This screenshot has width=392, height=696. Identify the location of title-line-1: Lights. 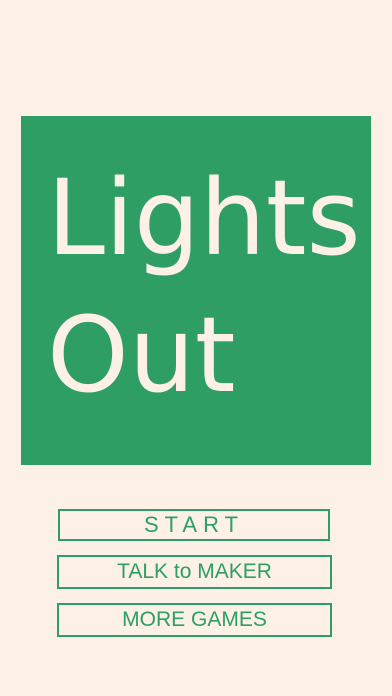
(204, 218).